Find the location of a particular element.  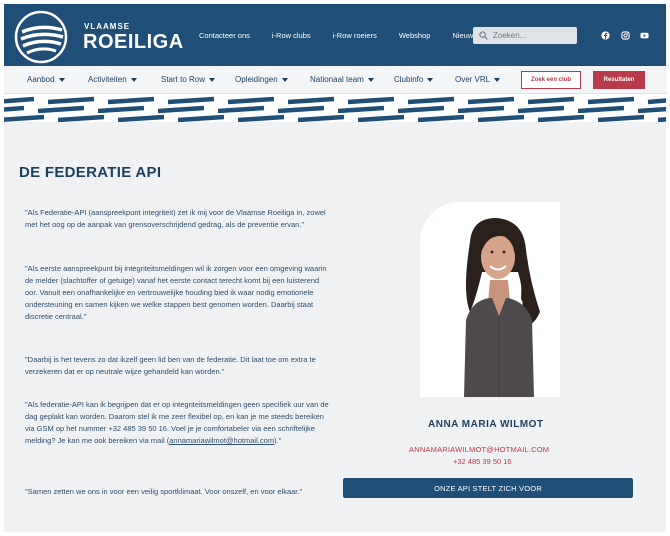

nav-item-clubinfo: Clubinfo is located at coordinates (414, 79).